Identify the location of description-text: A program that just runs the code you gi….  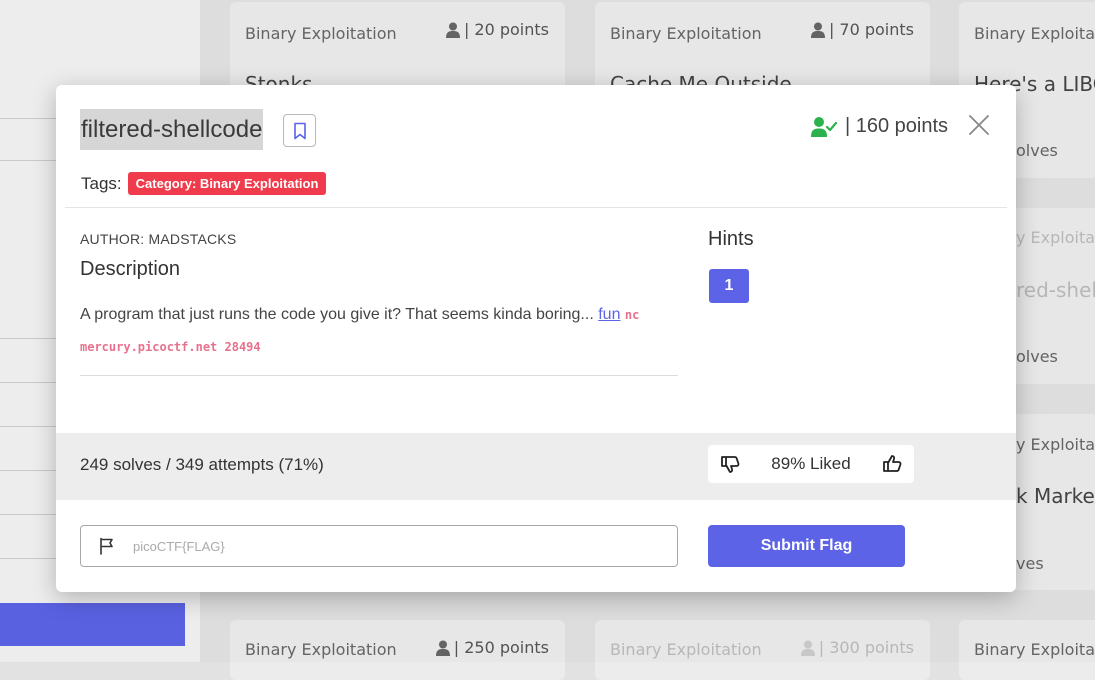
(380, 331).